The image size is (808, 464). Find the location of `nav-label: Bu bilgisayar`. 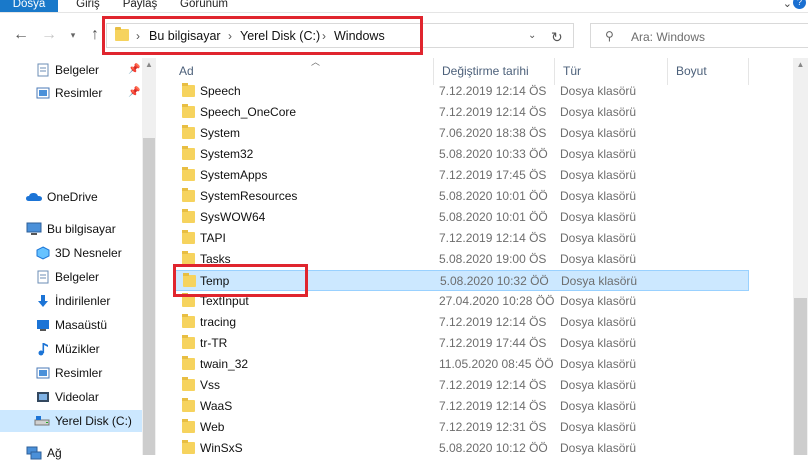

nav-label: Bu bilgisayar is located at coordinates (81, 229).